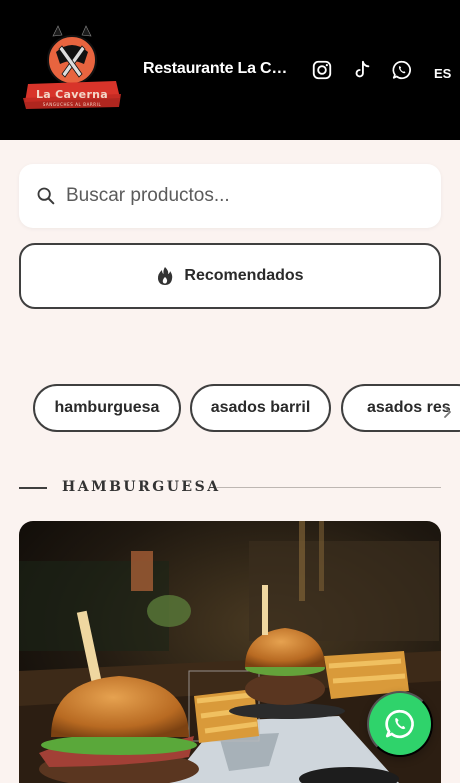 The width and height of the screenshot is (460, 783). I want to click on category-pill-asados-barril: asados barril, so click(260, 408).